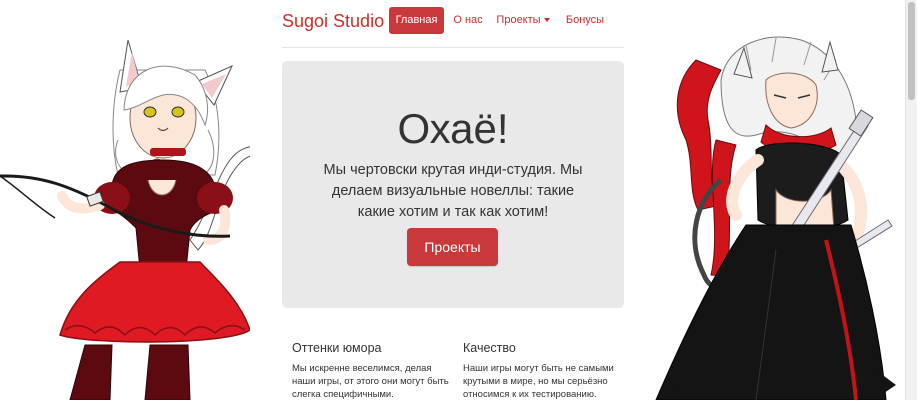 This screenshot has width=917, height=400. I want to click on nav-item-projects: Проекты, so click(523, 20).